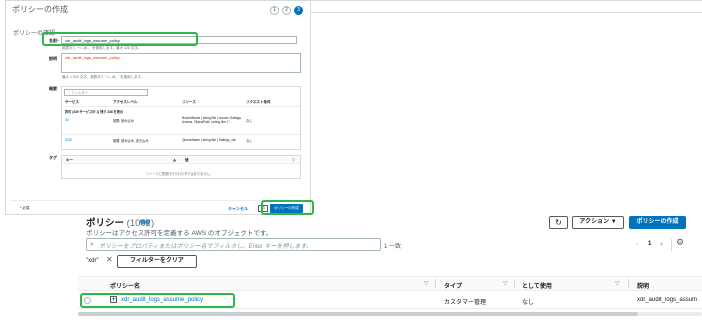  What do you see at coordinates (79, 93) in the screenshot?
I see `filter-placeholder: フィルター` at bounding box center [79, 93].